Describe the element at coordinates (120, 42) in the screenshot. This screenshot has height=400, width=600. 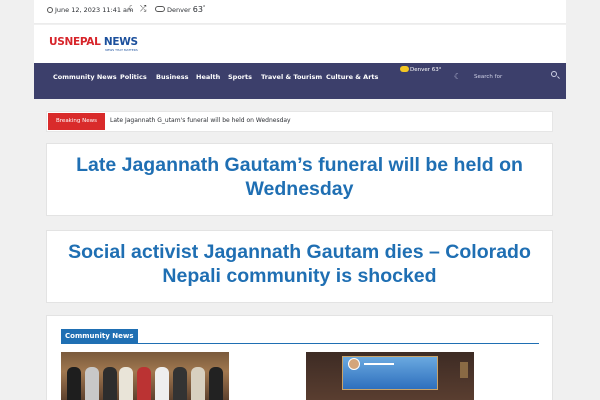
I see `logo-part2: NEWS` at that location.